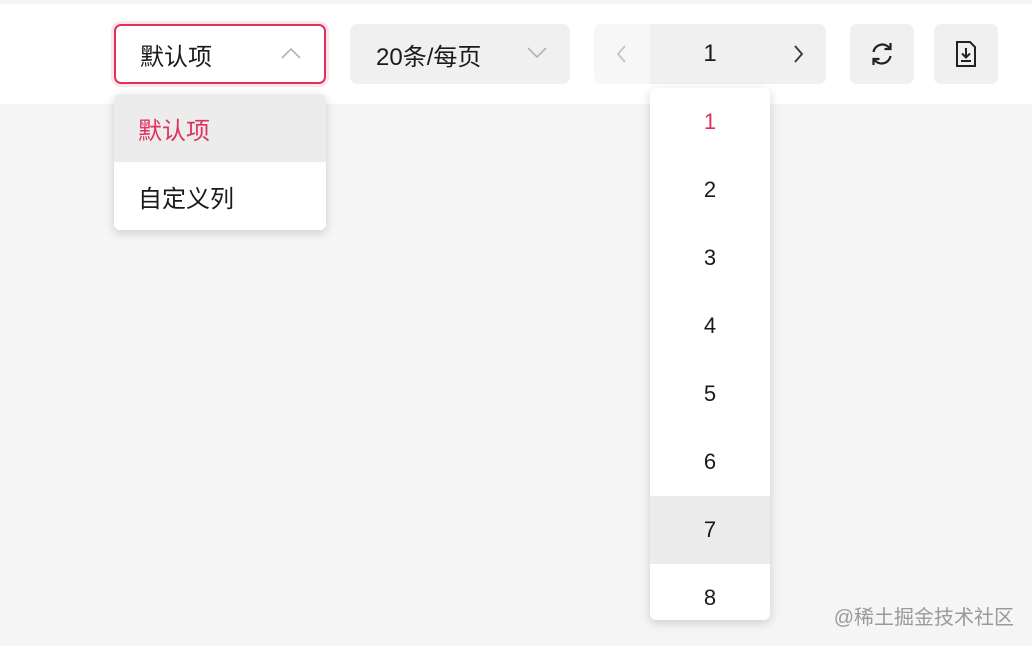 Image resolution: width=1032 pixels, height=646 pixels. Describe the element at coordinates (291, 53) in the screenshot. I see `chevron-up-icon` at that location.